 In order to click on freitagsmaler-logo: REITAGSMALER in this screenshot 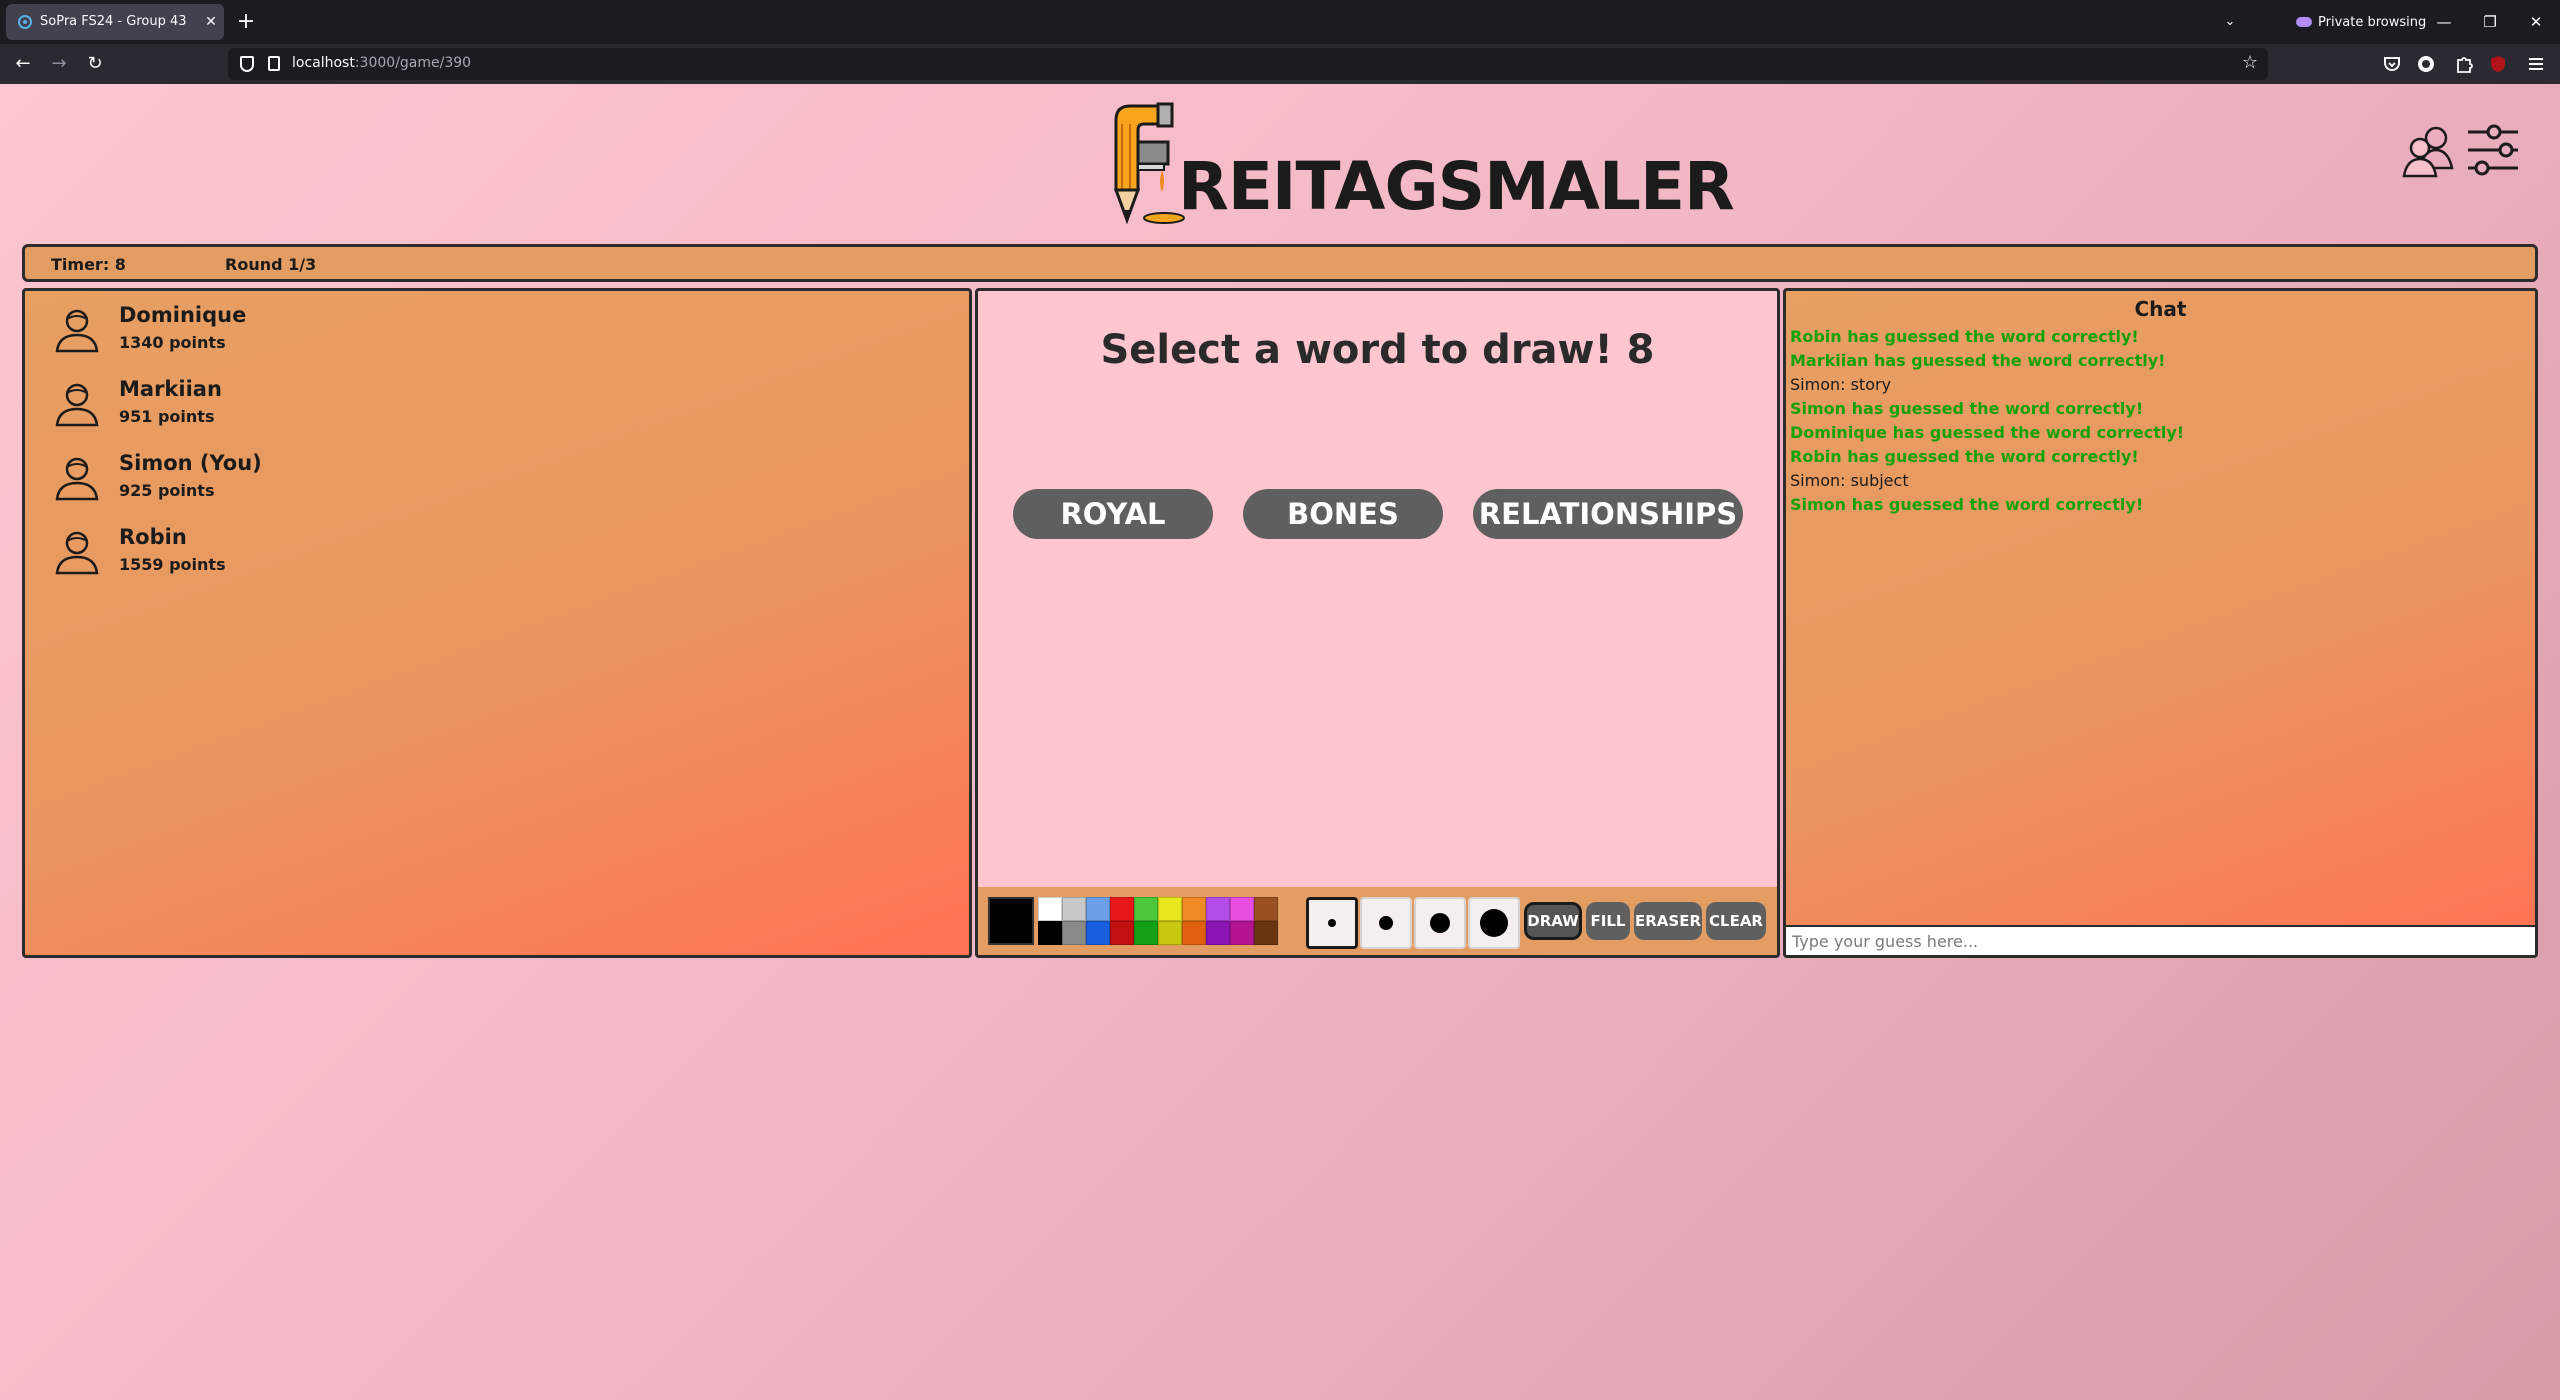, I will do `click(1421, 165)`.